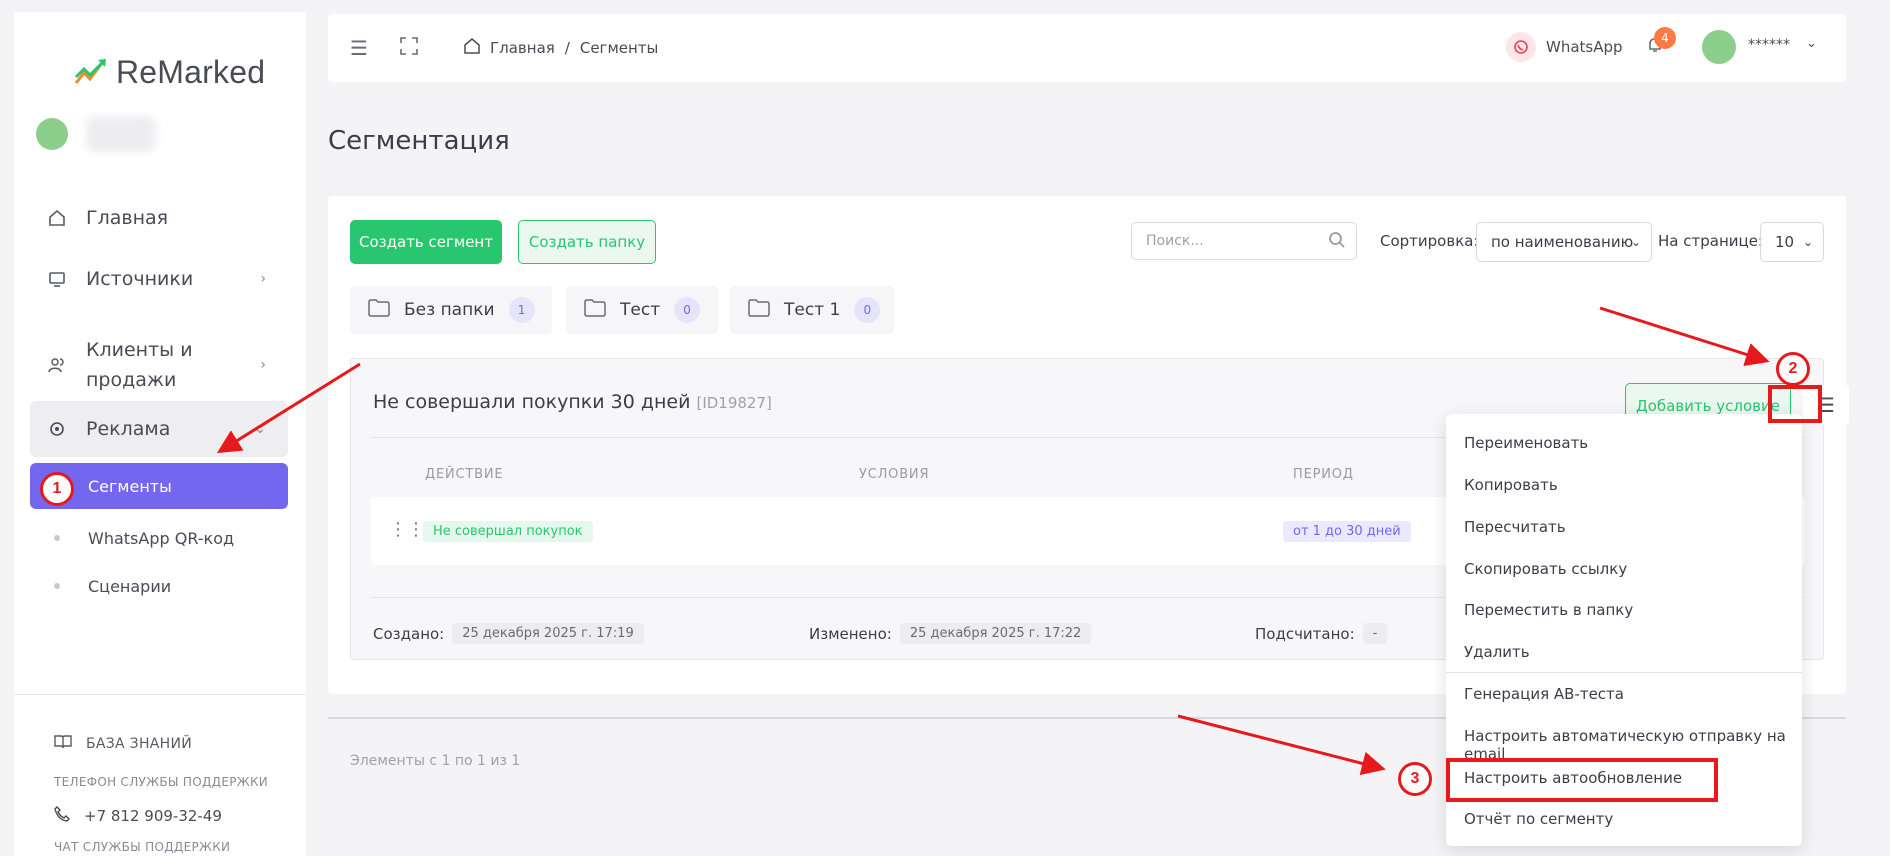  What do you see at coordinates (1548, 610) in the screenshot?
I see `menu-item-move-to-folder: Переместить в папку` at bounding box center [1548, 610].